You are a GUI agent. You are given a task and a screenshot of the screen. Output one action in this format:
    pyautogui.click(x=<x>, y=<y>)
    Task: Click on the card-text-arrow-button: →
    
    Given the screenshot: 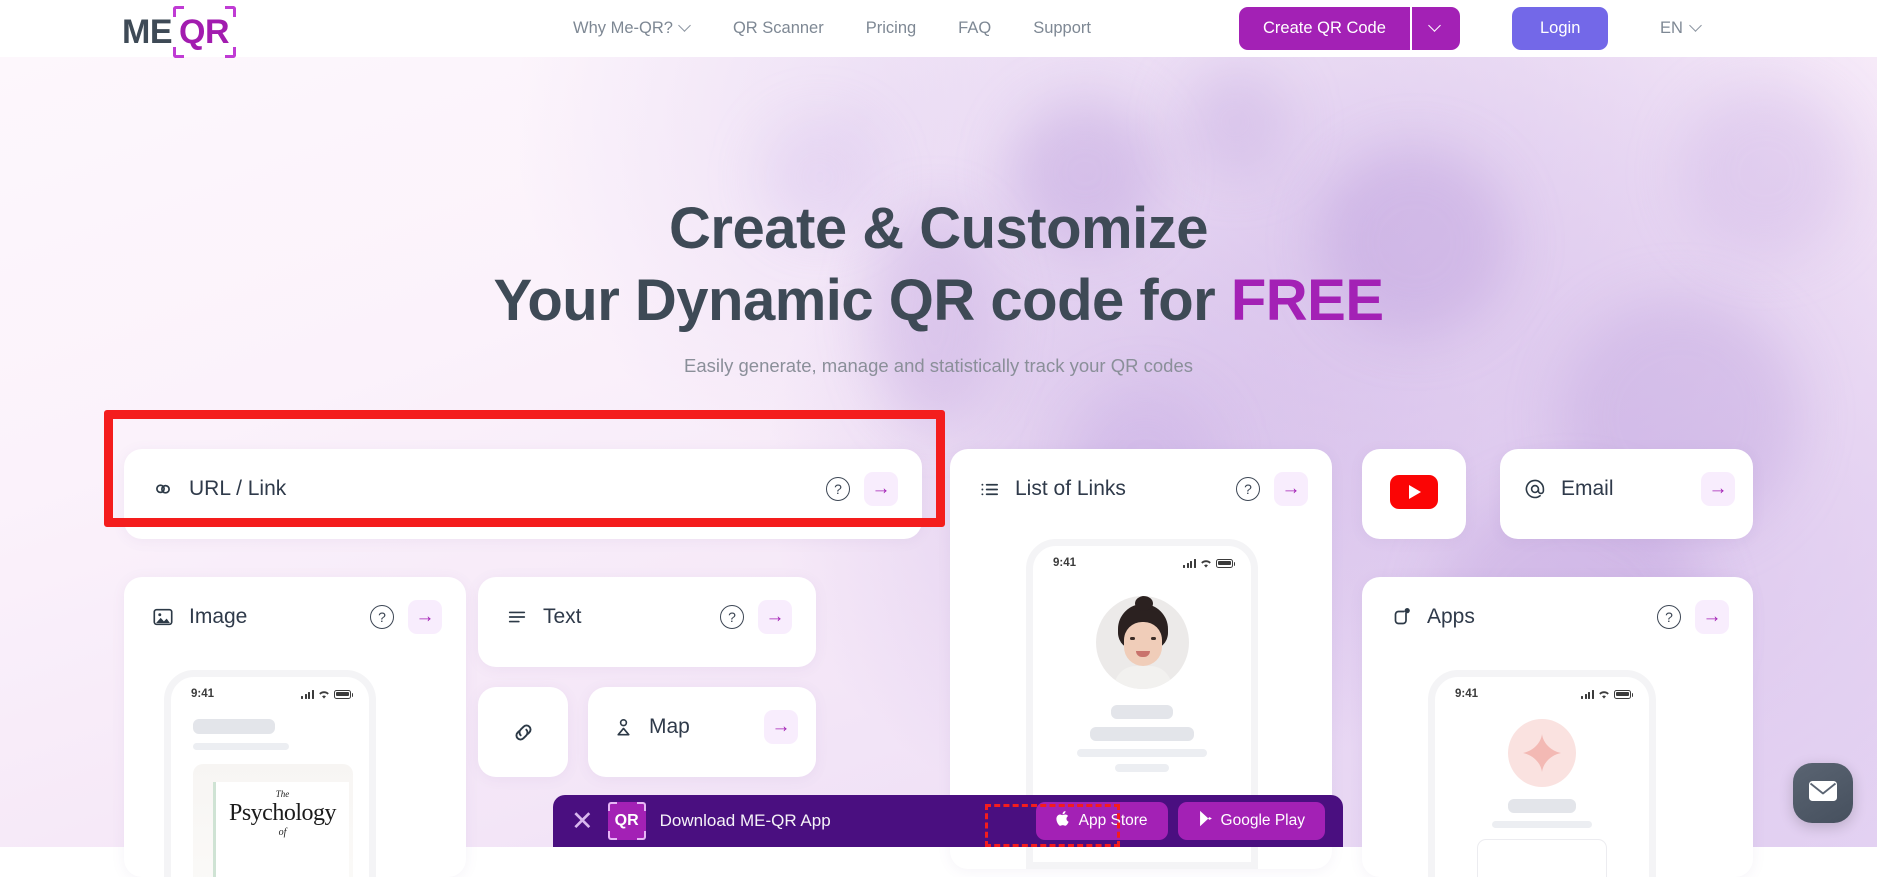 What is the action you would take?
    pyautogui.click(x=775, y=617)
    